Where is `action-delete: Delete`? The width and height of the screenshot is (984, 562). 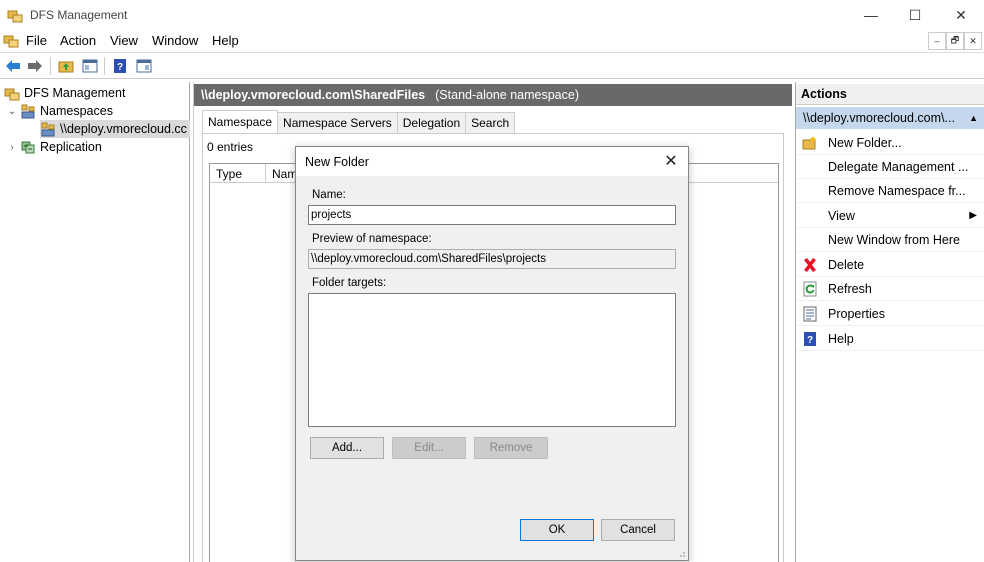 action-delete: Delete is located at coordinates (890, 265).